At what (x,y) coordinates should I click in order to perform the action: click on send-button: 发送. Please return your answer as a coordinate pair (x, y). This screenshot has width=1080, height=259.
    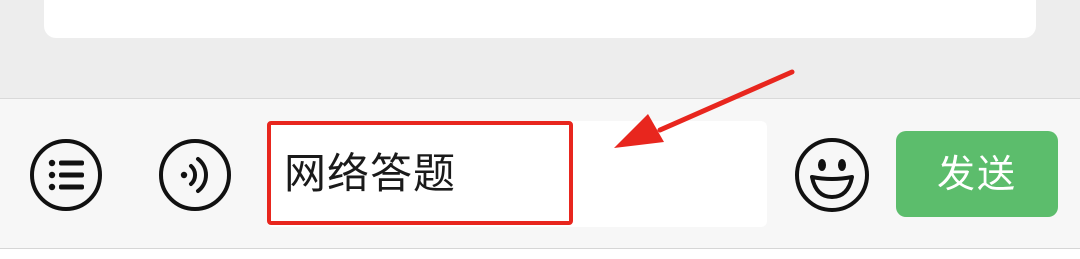
    Looking at the image, I should click on (977, 174).